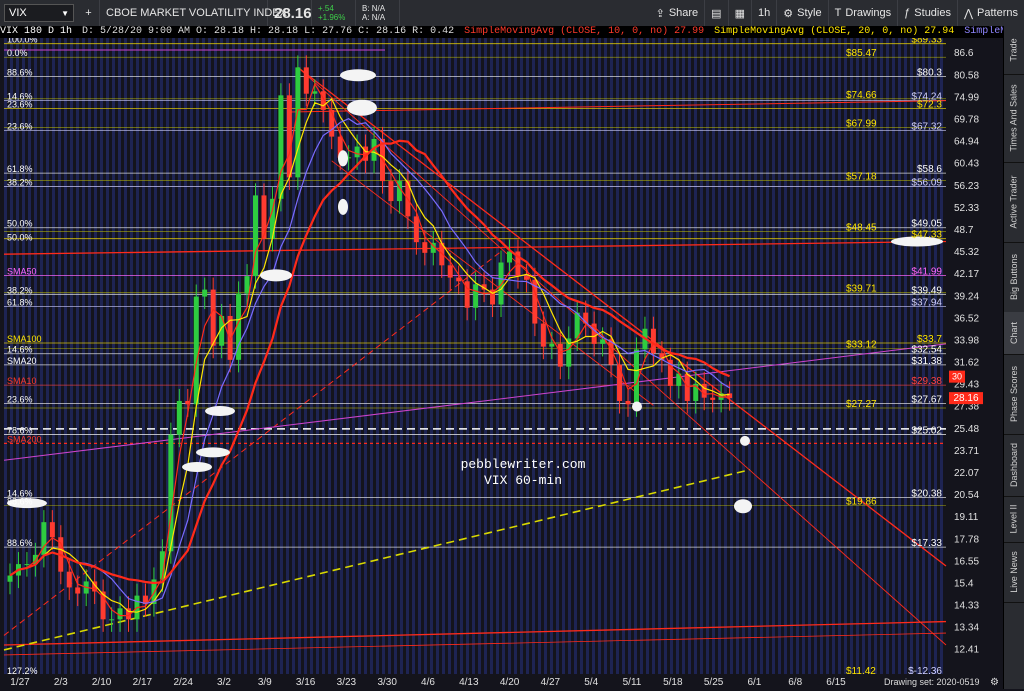  Describe the element at coordinates (378, 13) in the screenshot. I see `bid-ask-block: B: N/A A: N/A` at that location.